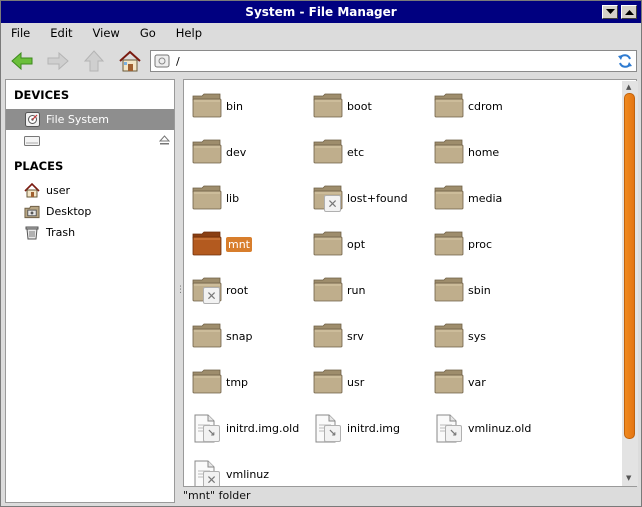  Describe the element at coordinates (466, 152) in the screenshot. I see `file-item-home: home` at that location.